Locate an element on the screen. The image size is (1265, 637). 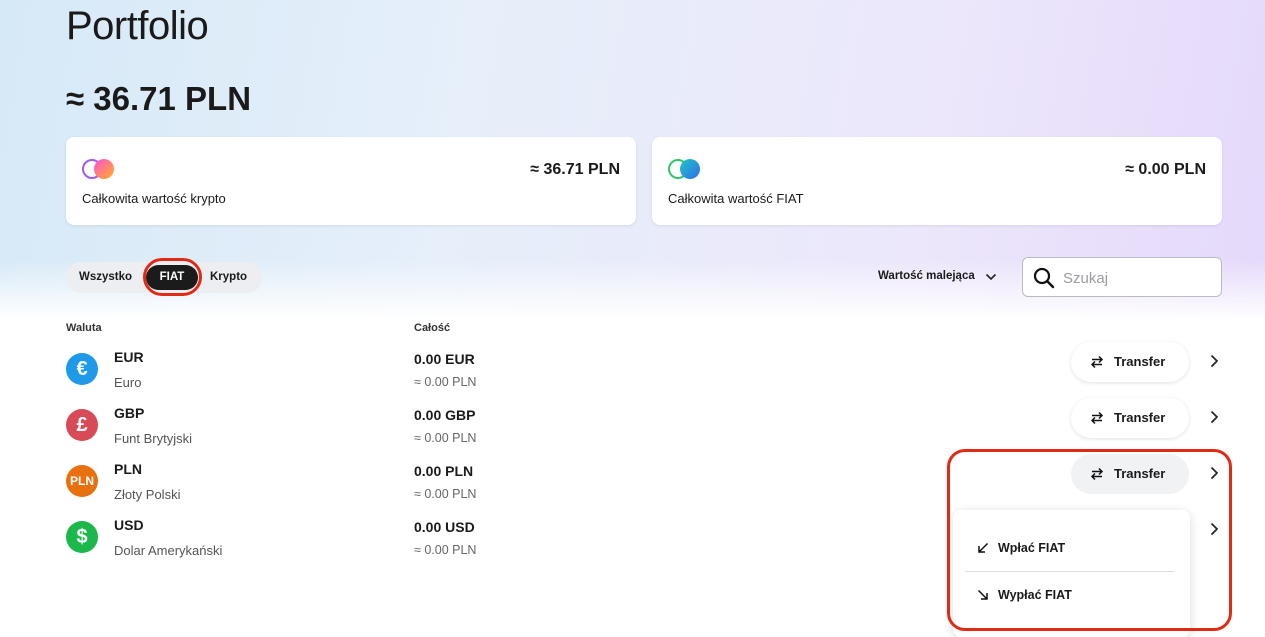
crypto-badge-icon is located at coordinates (99, 169).